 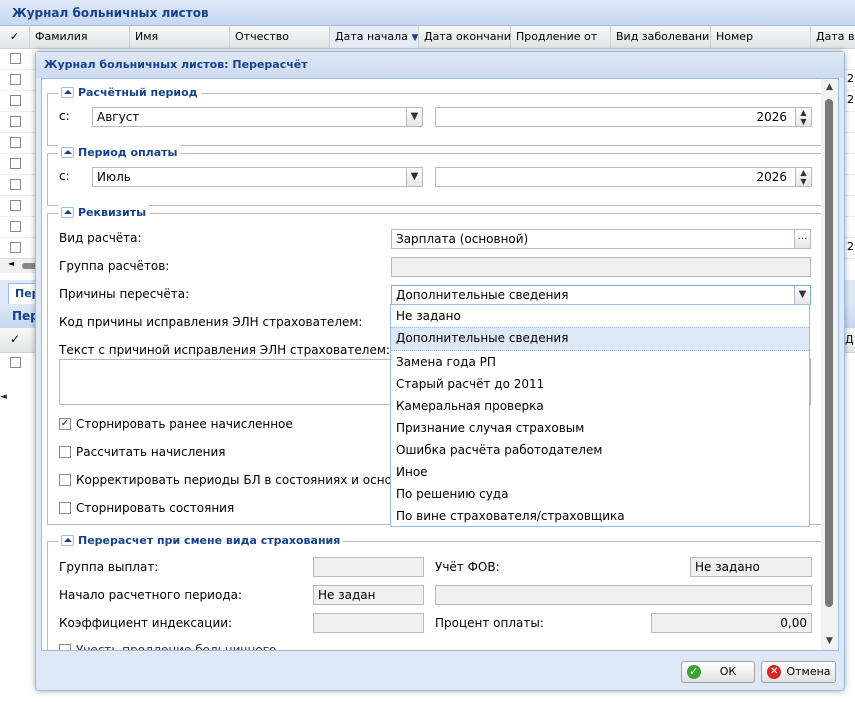 I want to click on period-end-field, so click(x=623, y=595).